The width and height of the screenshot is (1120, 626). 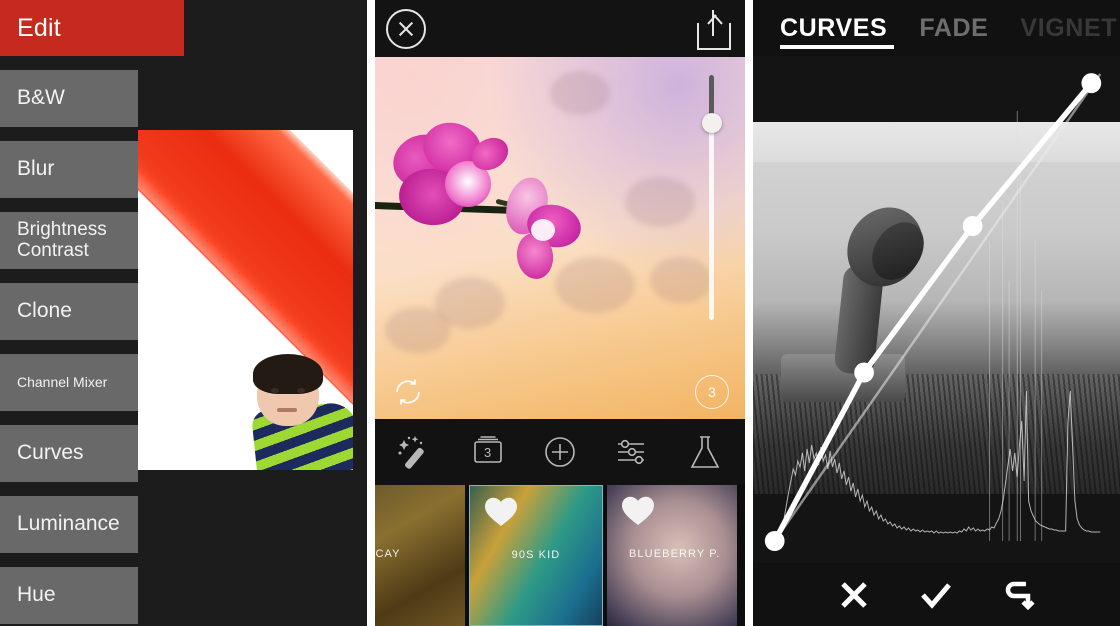 What do you see at coordinates (44, 311) in the screenshot?
I see `menu-item-label: Clone` at bounding box center [44, 311].